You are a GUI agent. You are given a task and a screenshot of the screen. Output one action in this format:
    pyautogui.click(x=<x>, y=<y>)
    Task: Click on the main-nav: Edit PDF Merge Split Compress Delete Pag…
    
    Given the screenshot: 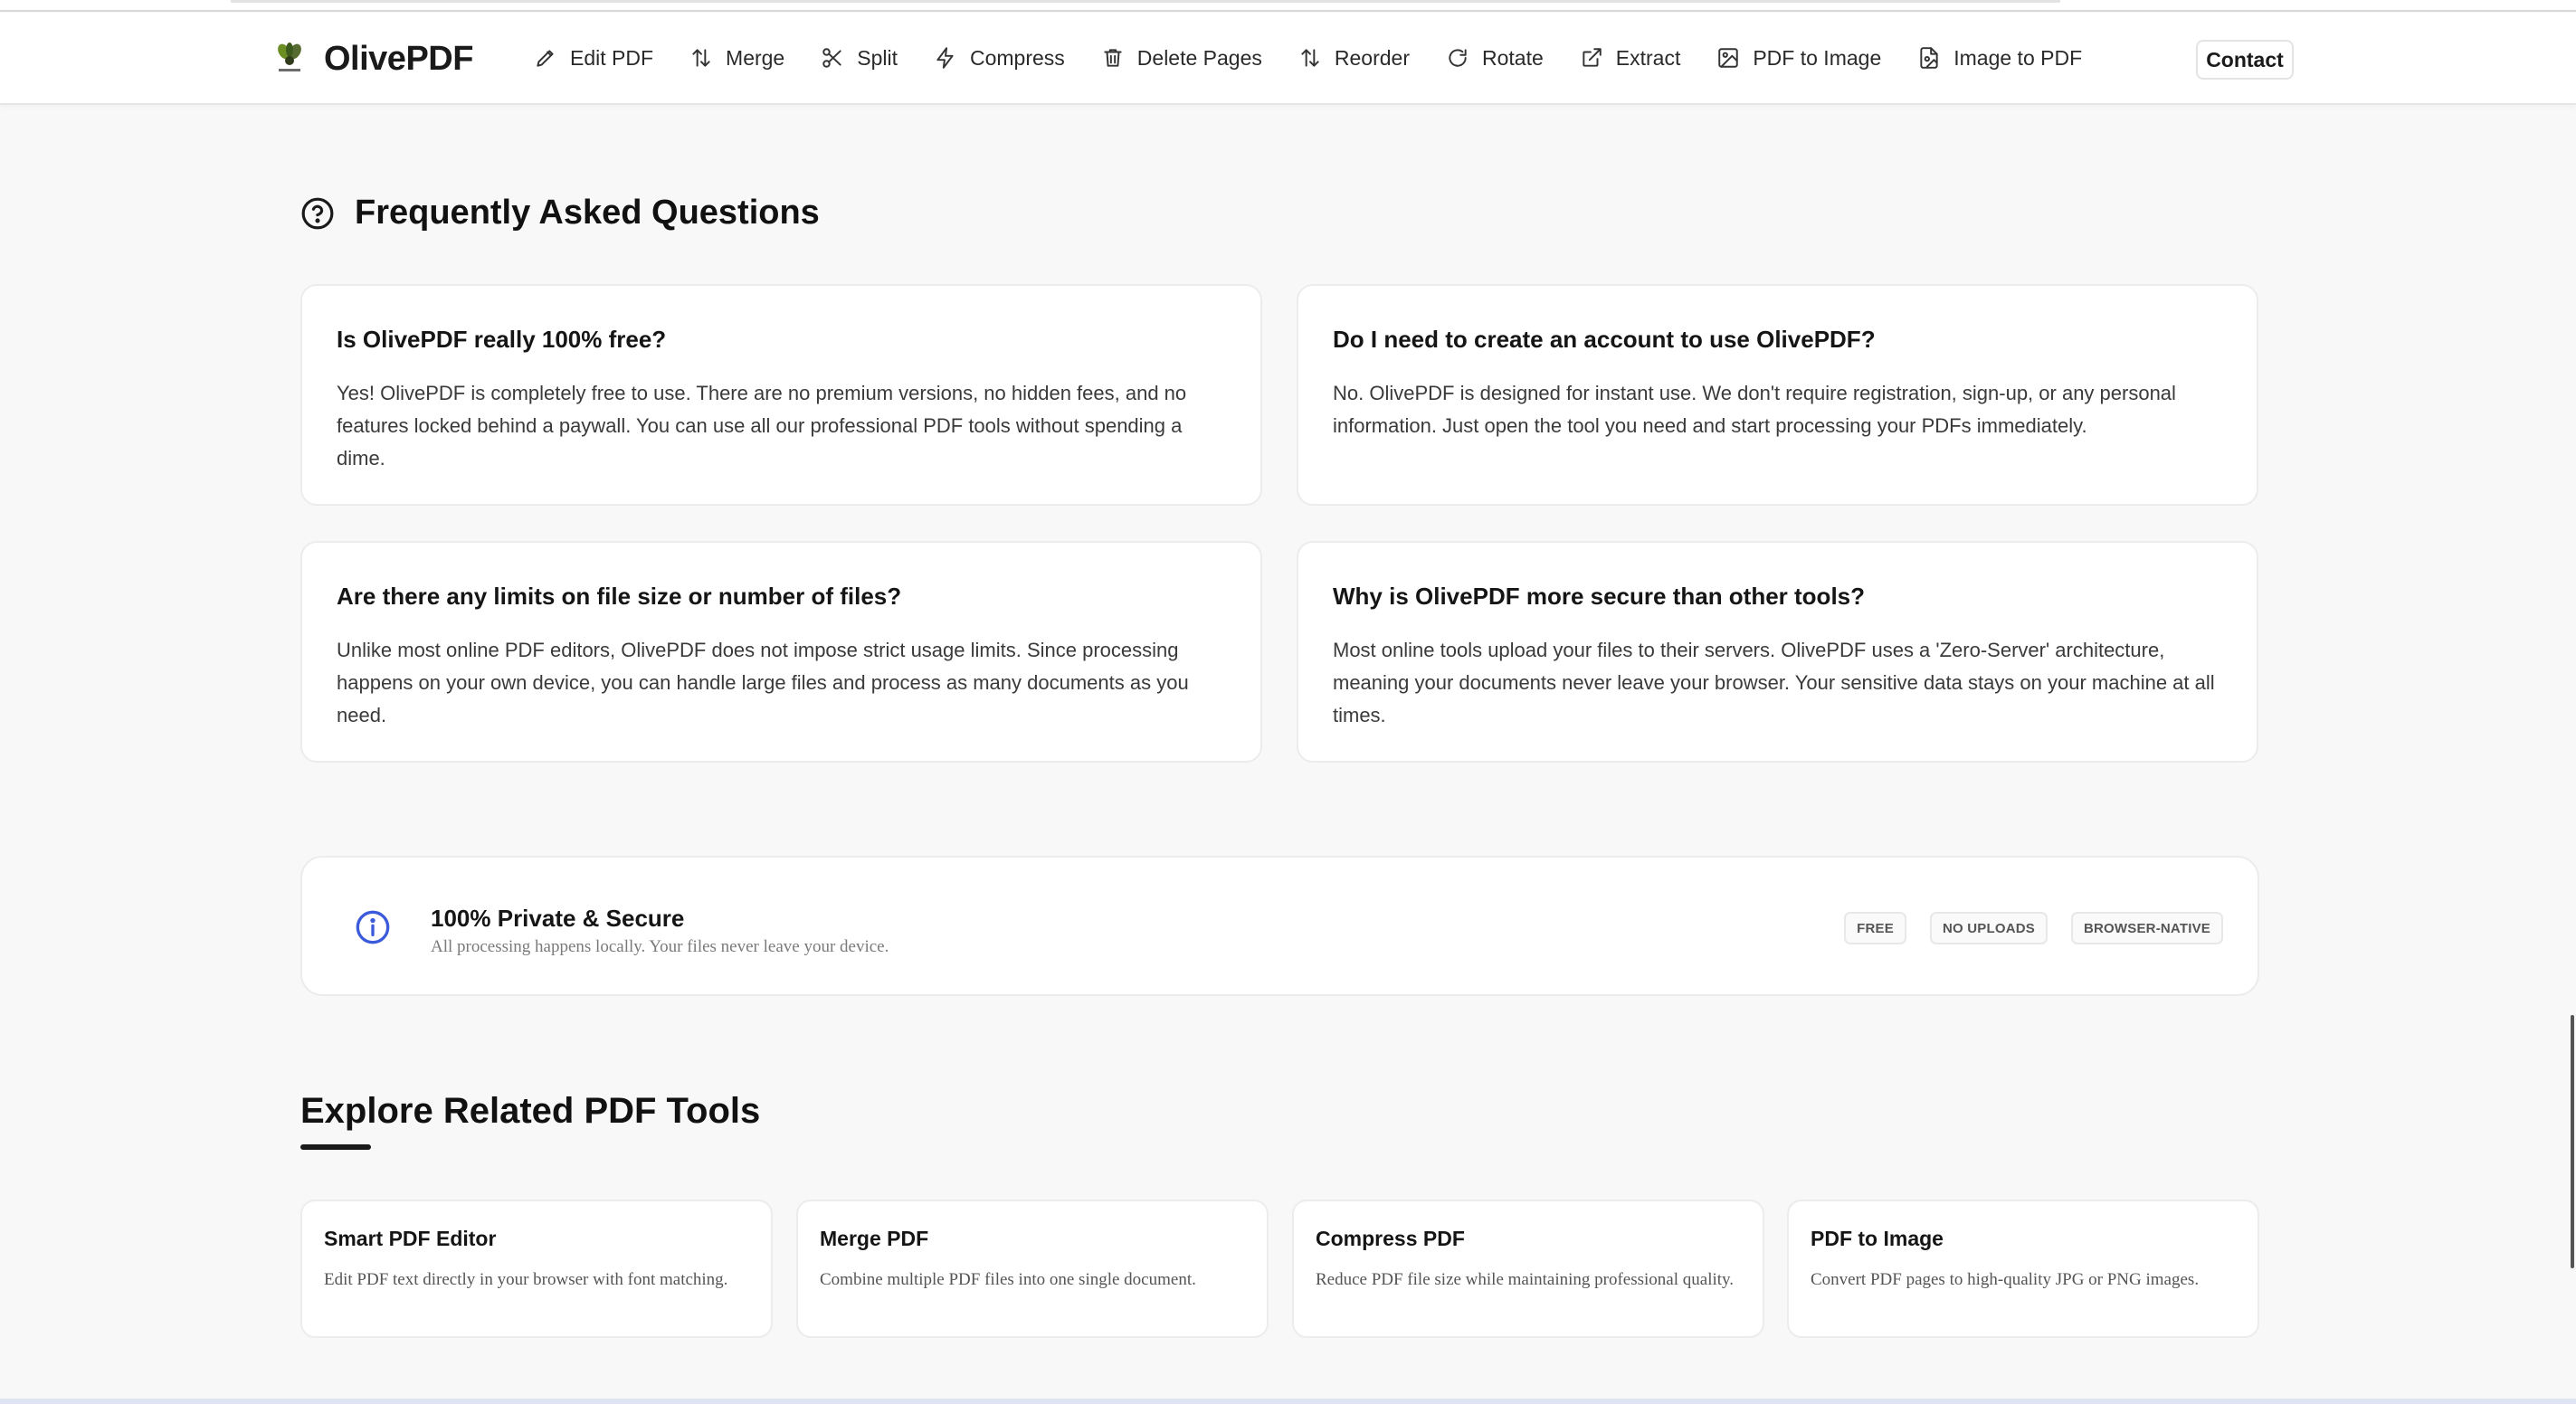 What is the action you would take?
    pyautogui.click(x=1326, y=58)
    